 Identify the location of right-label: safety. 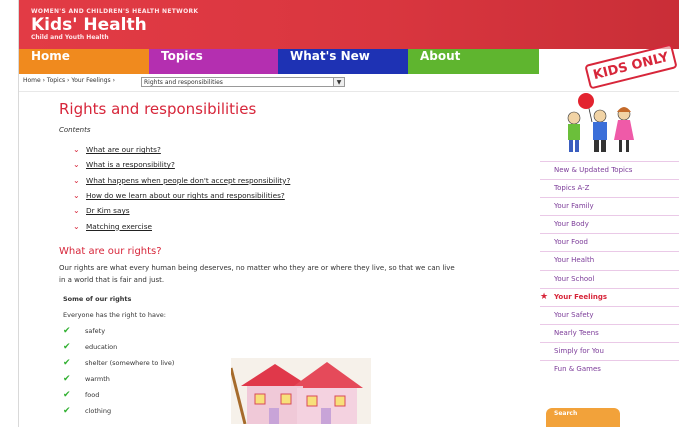
(95, 331).